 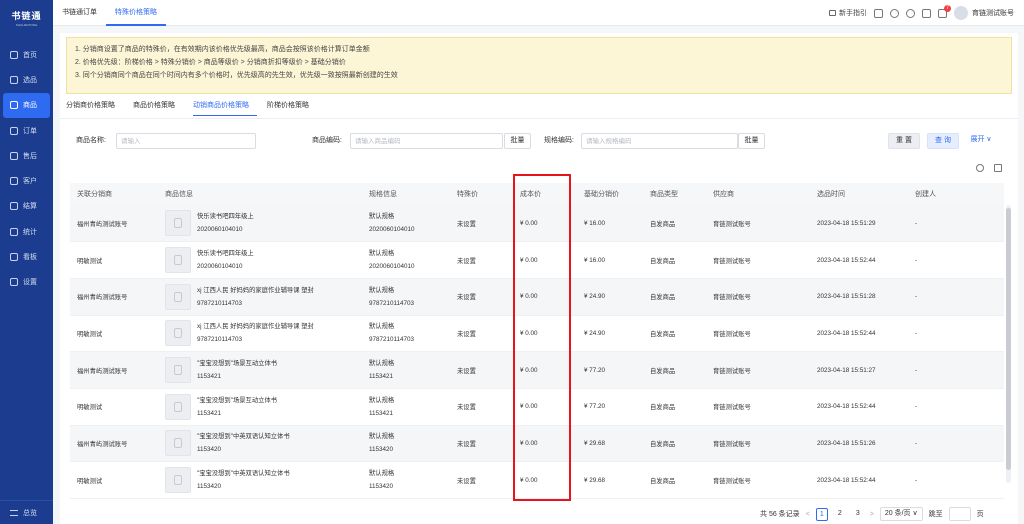 I want to click on product-thumbnail, so click(x=178, y=223).